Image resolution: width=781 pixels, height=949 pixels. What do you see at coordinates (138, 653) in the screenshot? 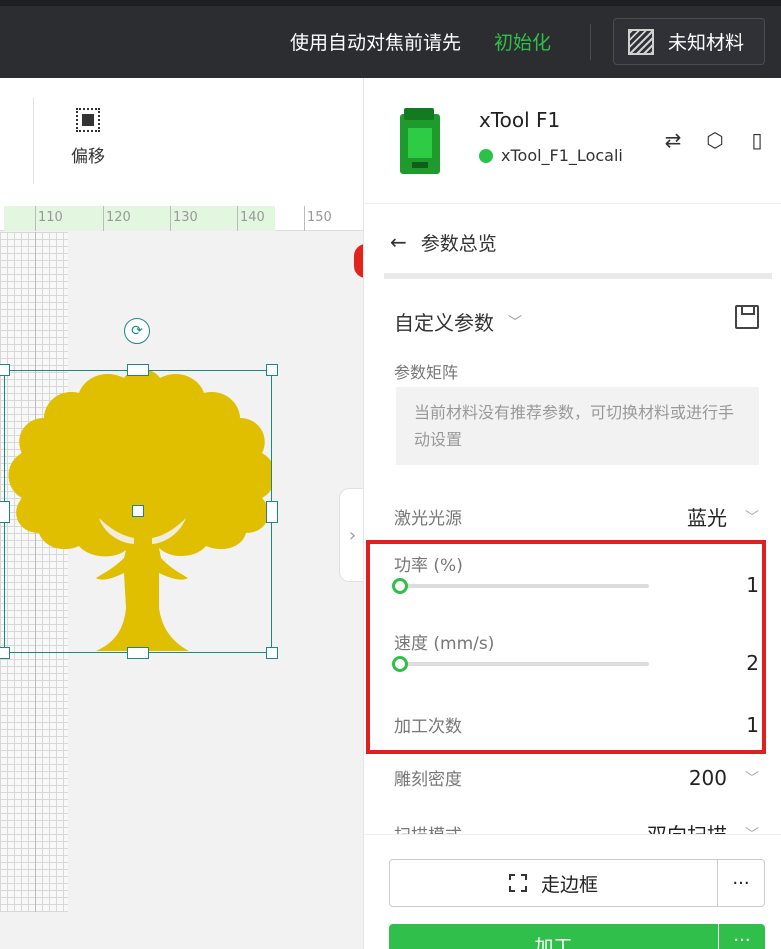
I see `resize-handle-bottom` at bounding box center [138, 653].